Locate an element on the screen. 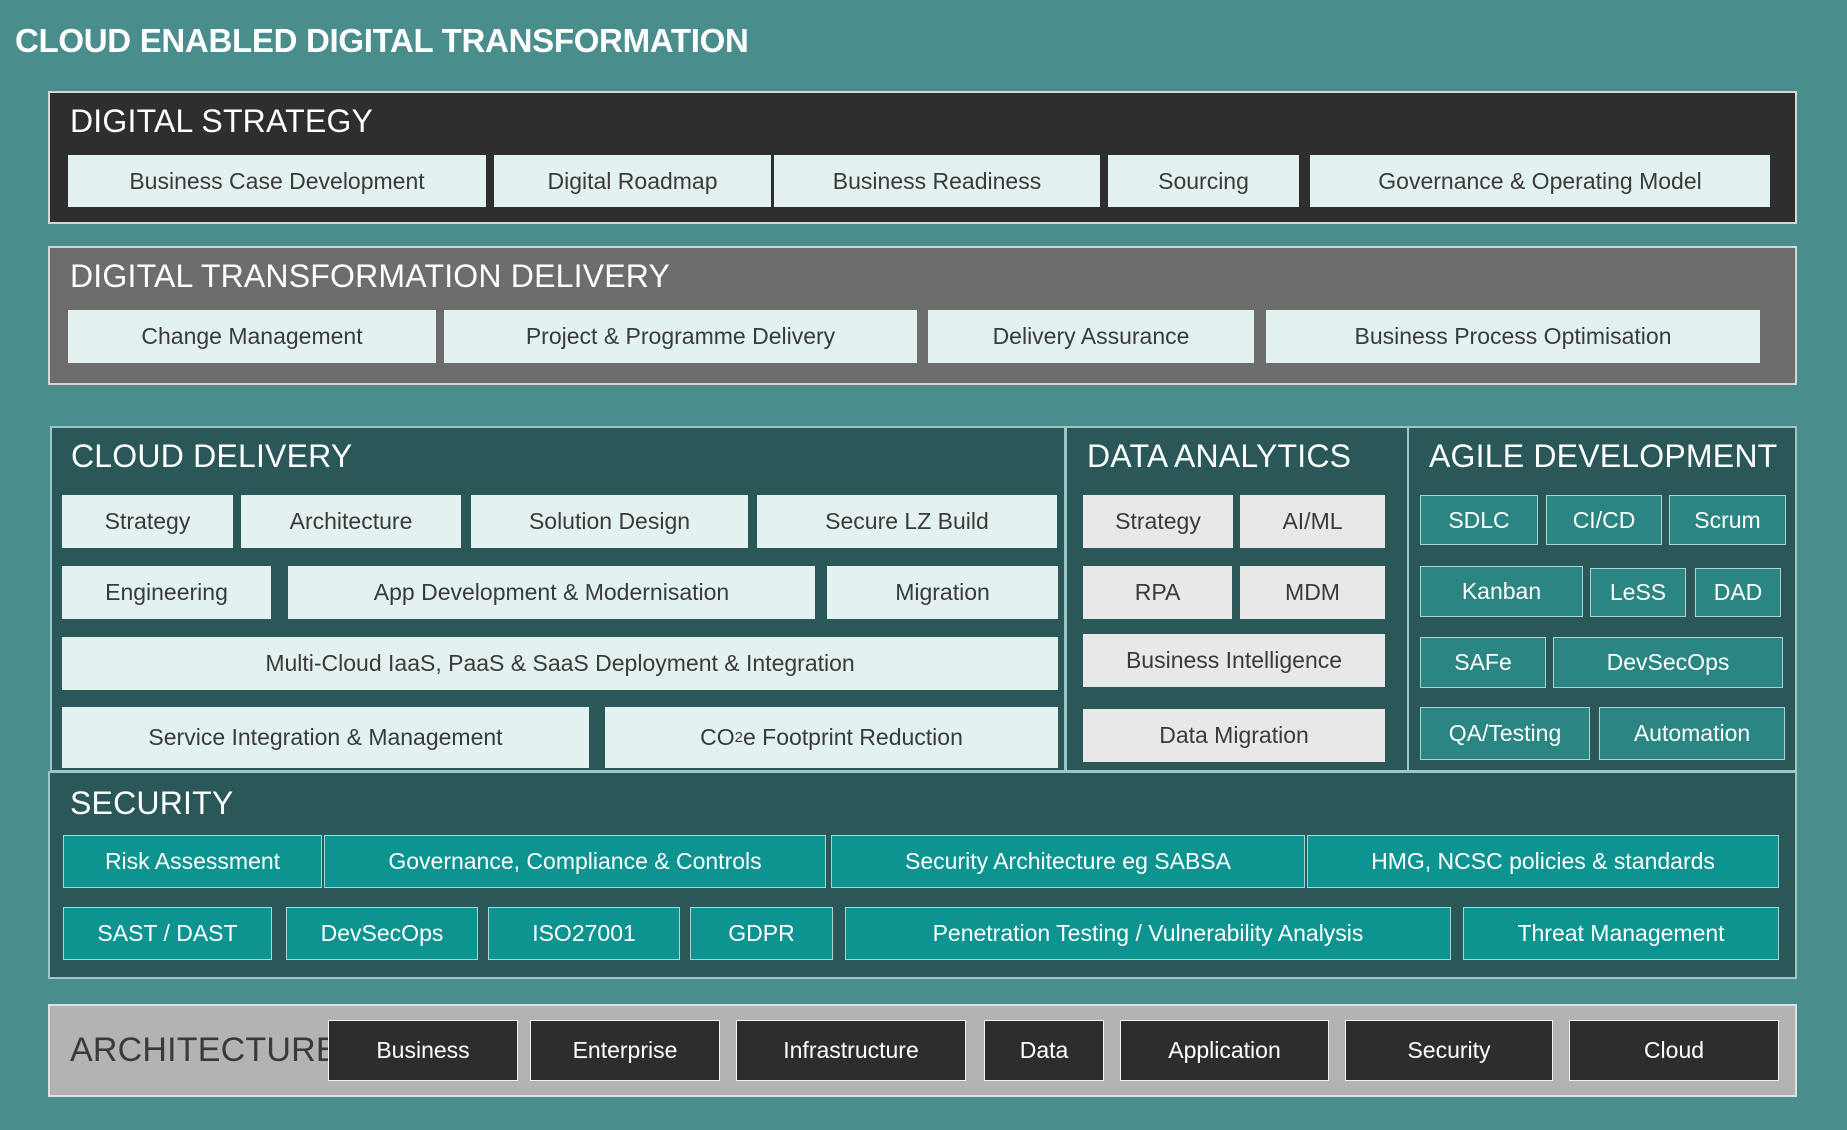  governance-compliance-controls-box: Governance, Compliance & Controls is located at coordinates (575, 861).